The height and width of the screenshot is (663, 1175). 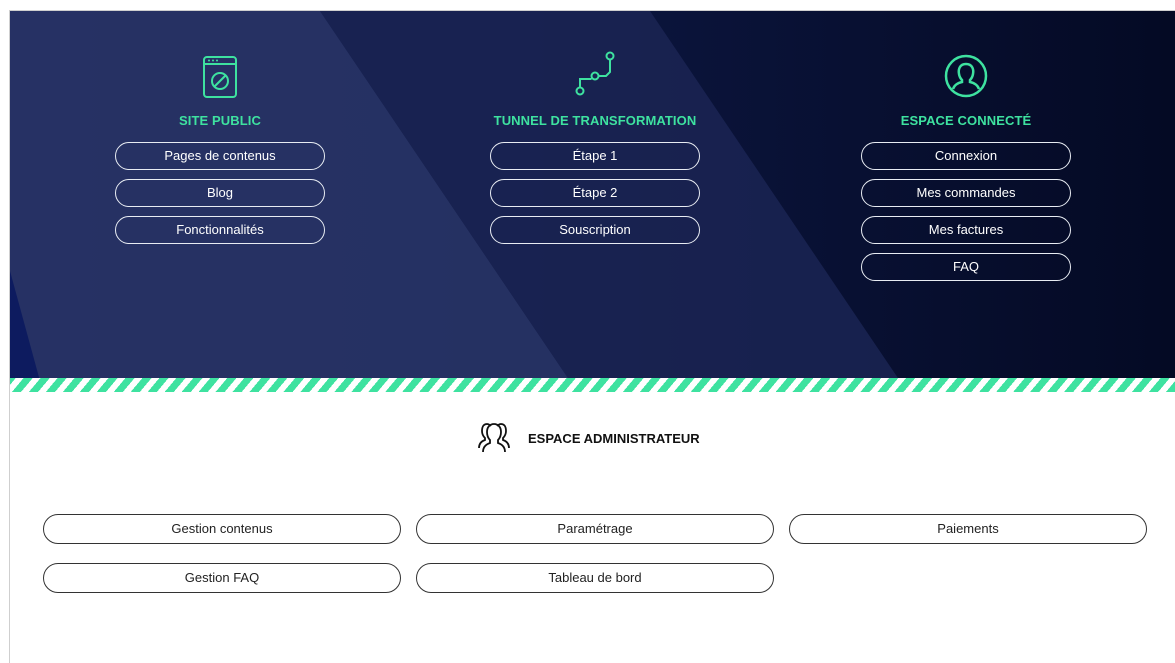 What do you see at coordinates (222, 578) in the screenshot?
I see `admin-item-gestion-faq: Gestion FAQ` at bounding box center [222, 578].